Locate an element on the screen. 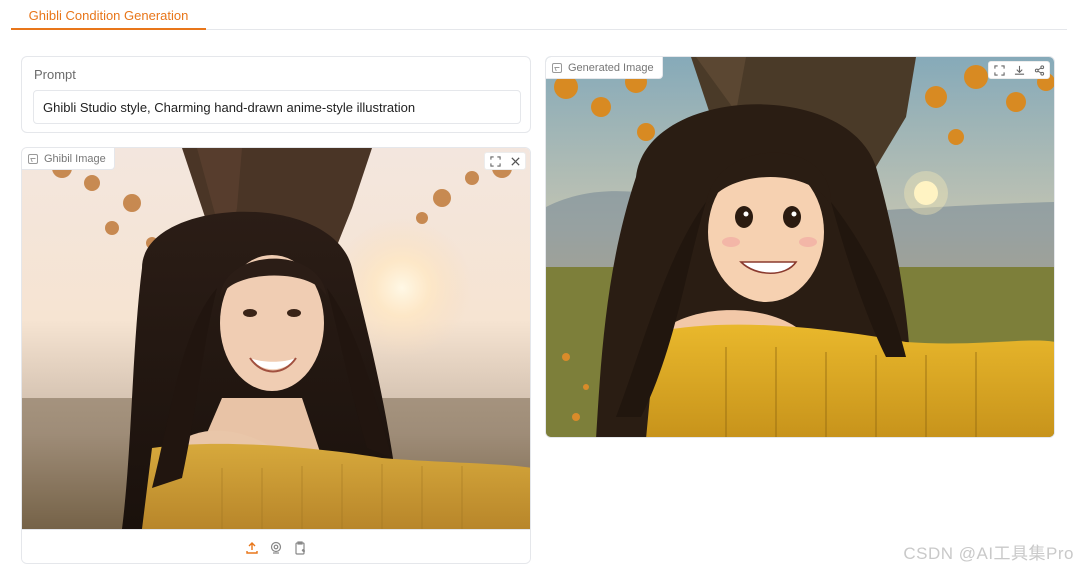 The width and height of the screenshot is (1080, 570). generated-image-toolbar is located at coordinates (1019, 70).